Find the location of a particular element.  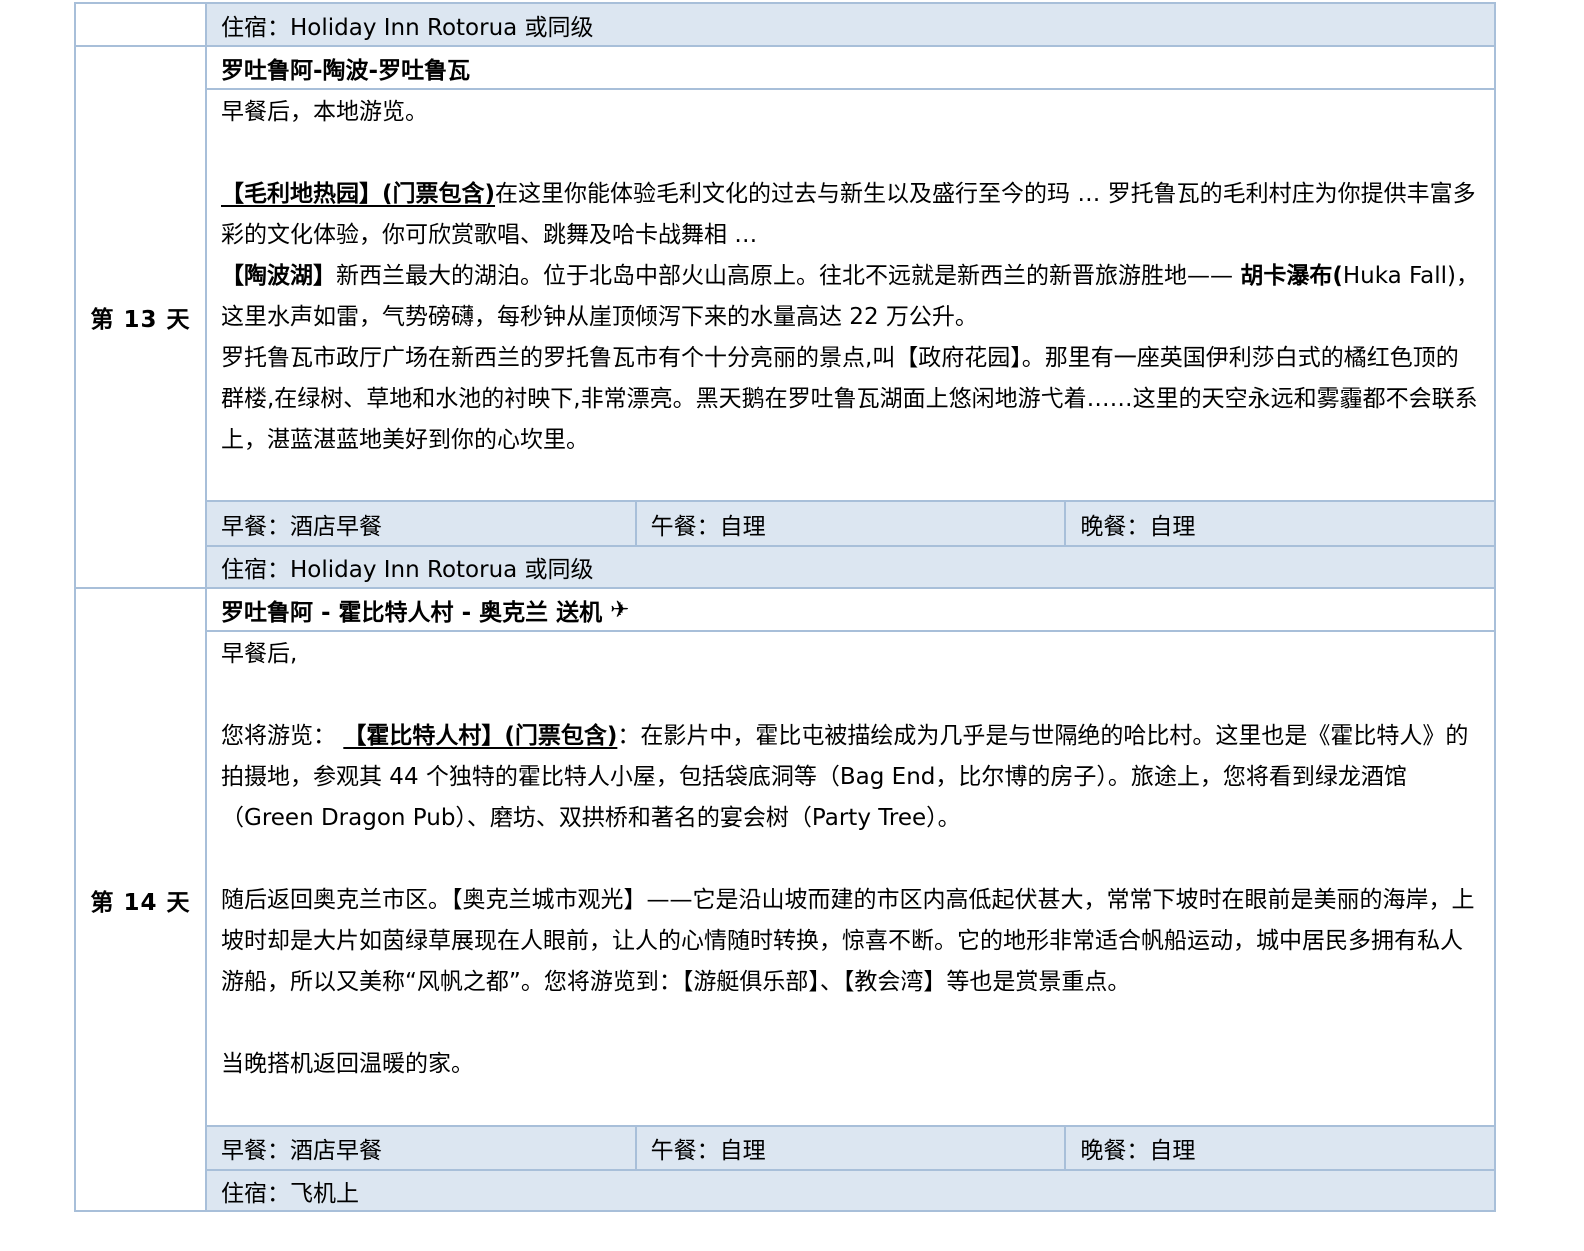

attraction-title: 胡卡瀑布( is located at coordinates (1291, 276).